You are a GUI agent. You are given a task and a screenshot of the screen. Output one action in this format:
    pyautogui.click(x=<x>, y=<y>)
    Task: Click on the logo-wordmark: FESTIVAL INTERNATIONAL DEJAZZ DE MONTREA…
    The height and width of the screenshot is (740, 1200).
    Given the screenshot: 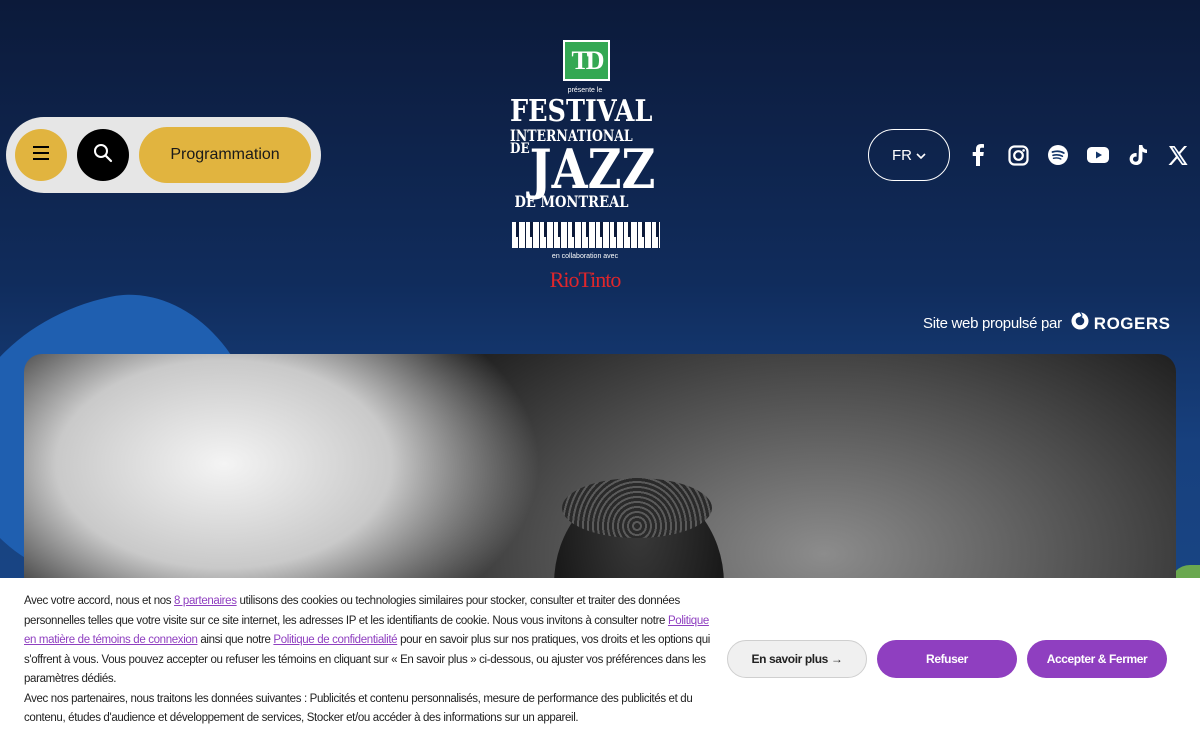 What is the action you would take?
    pyautogui.click(x=583, y=152)
    